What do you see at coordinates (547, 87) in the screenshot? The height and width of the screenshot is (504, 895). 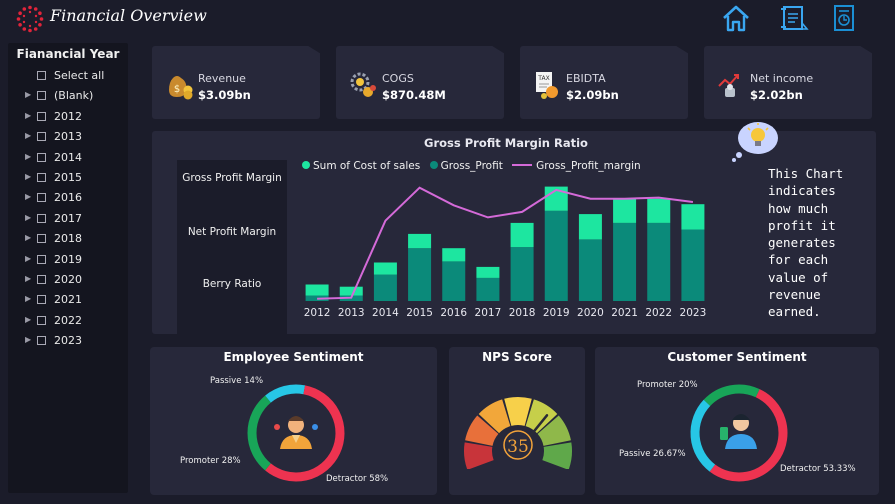 I see `tax-document-icon: TAX` at bounding box center [547, 87].